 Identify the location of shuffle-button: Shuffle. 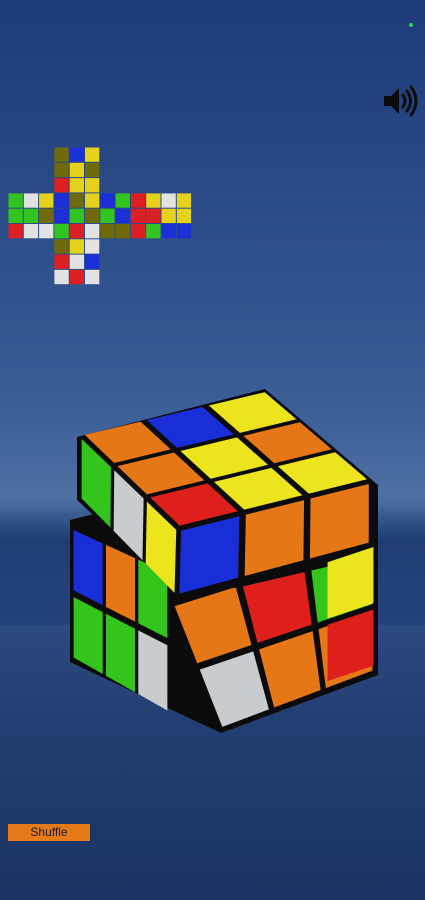
(49, 832).